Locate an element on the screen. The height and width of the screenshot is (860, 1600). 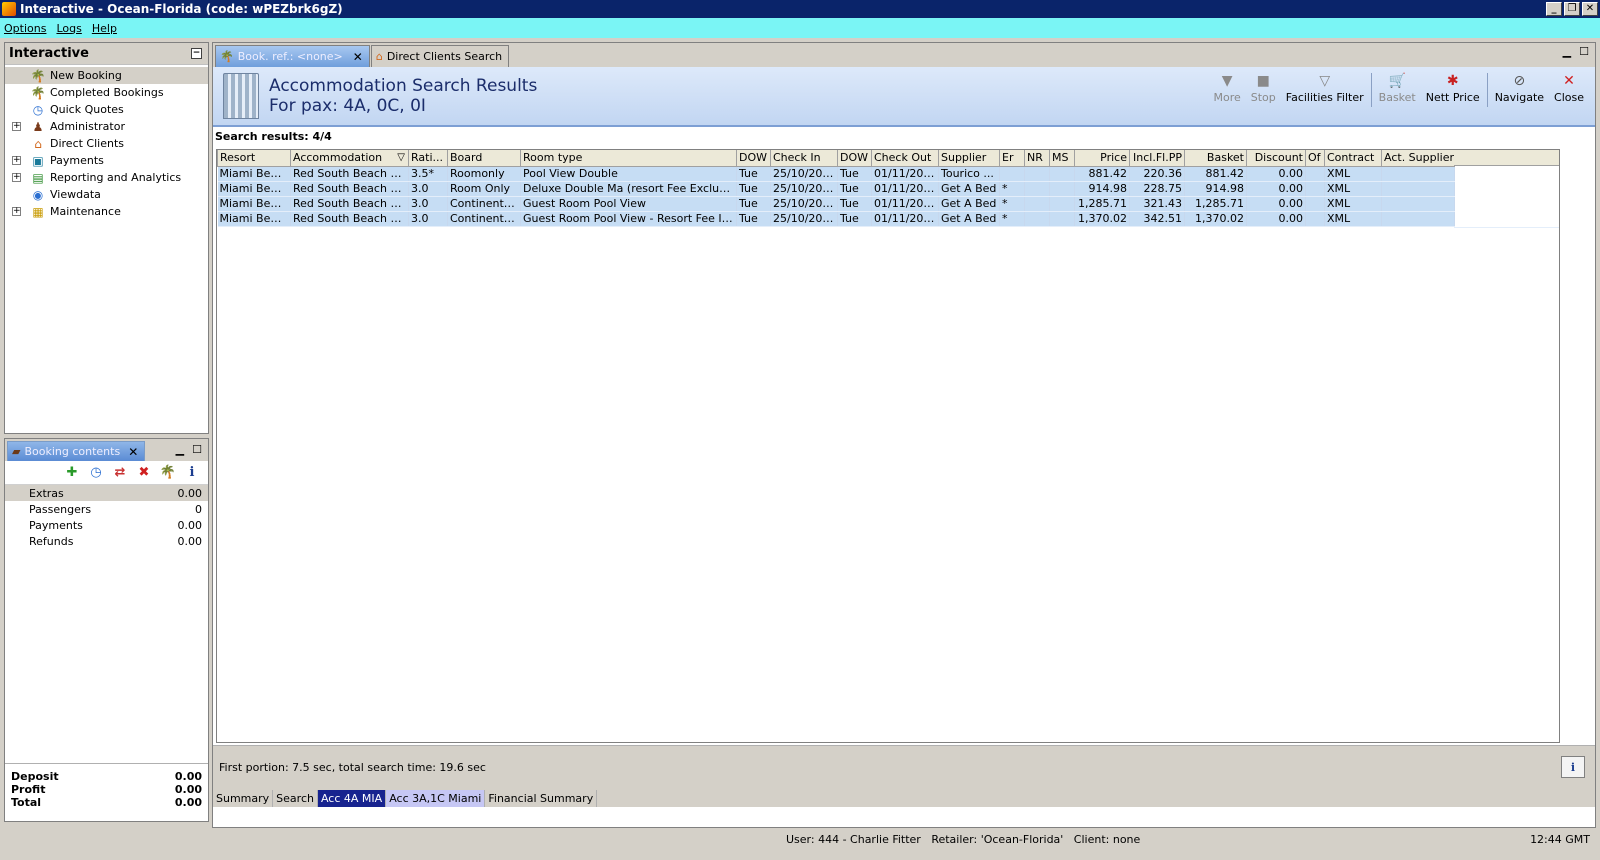
close-window-button: ✕ is located at coordinates (1590, 9).